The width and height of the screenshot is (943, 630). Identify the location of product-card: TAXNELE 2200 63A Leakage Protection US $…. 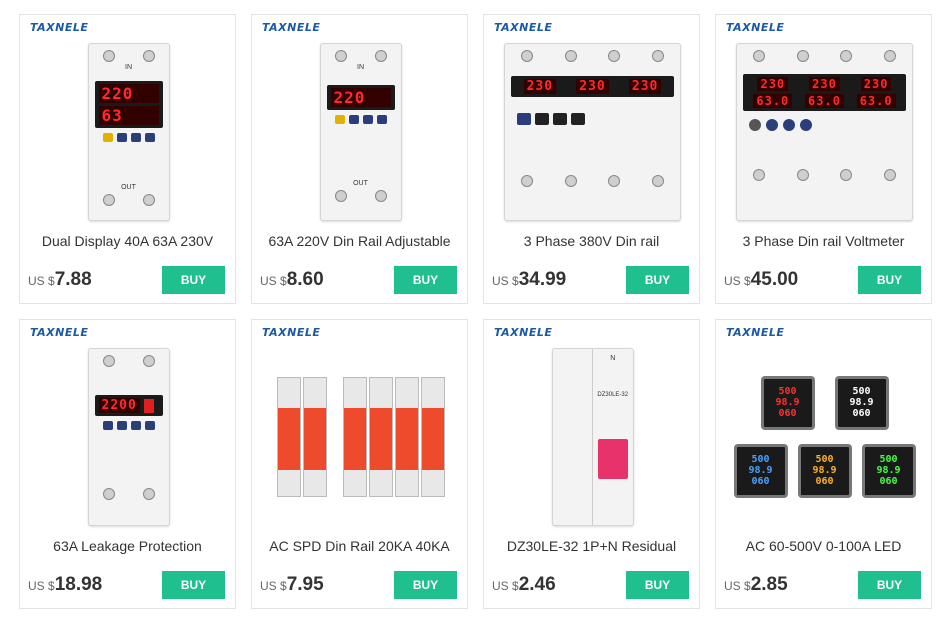
(127, 464).